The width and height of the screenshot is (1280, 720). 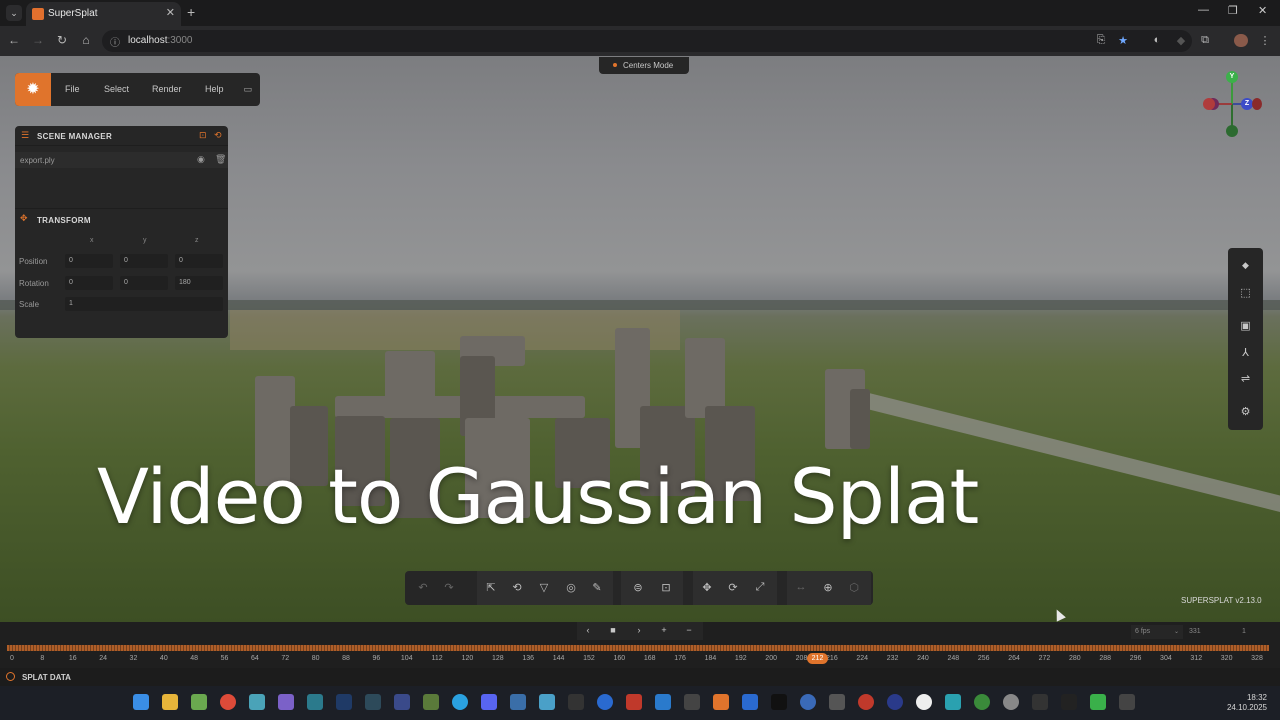 I want to click on start-icon, so click(x=141, y=702).